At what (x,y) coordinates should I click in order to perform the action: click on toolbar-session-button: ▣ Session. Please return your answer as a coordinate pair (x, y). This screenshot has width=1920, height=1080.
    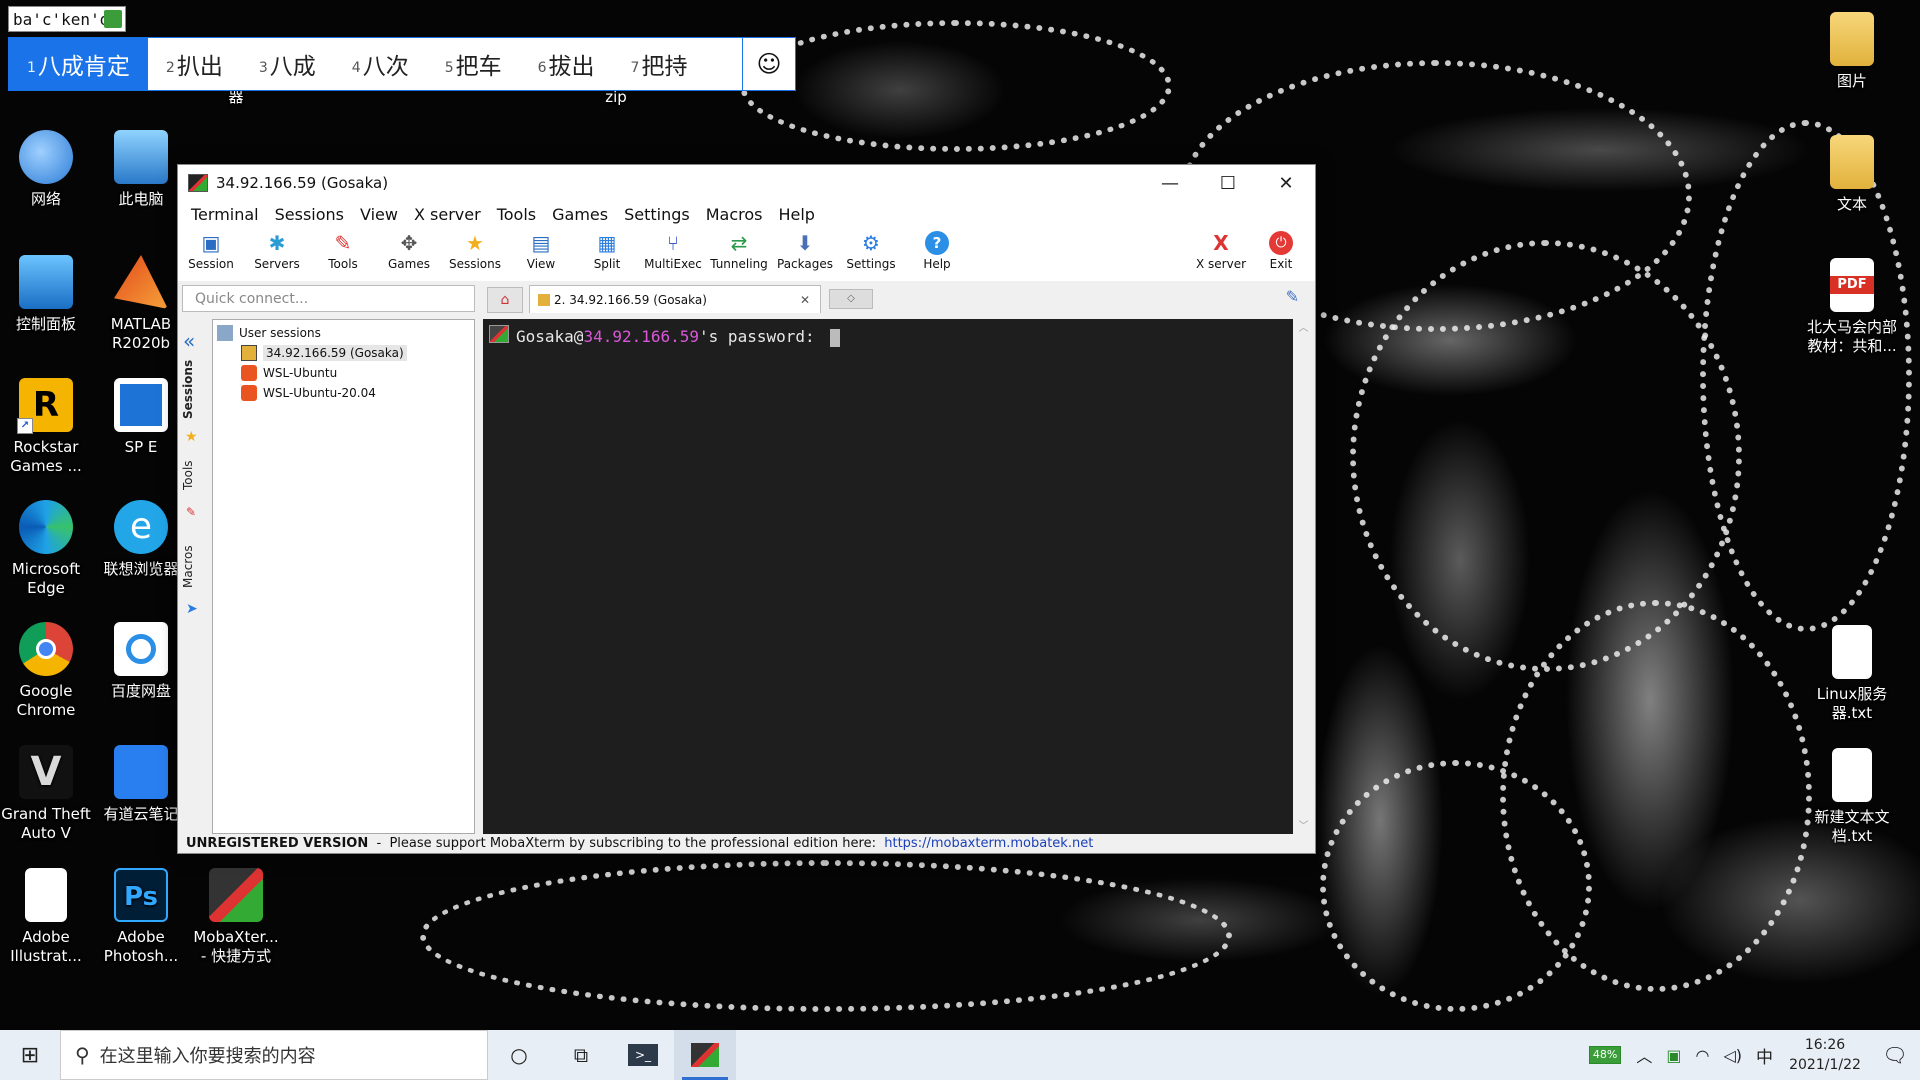
    Looking at the image, I should click on (211, 249).